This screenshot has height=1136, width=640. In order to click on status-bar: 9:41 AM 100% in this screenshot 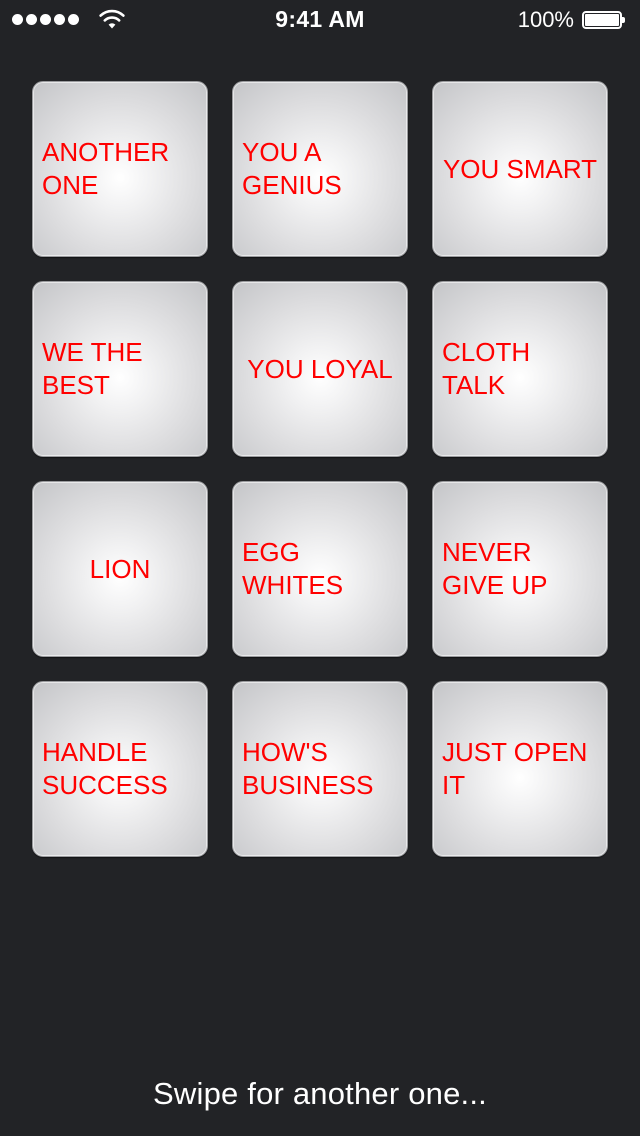, I will do `click(320, 20)`.